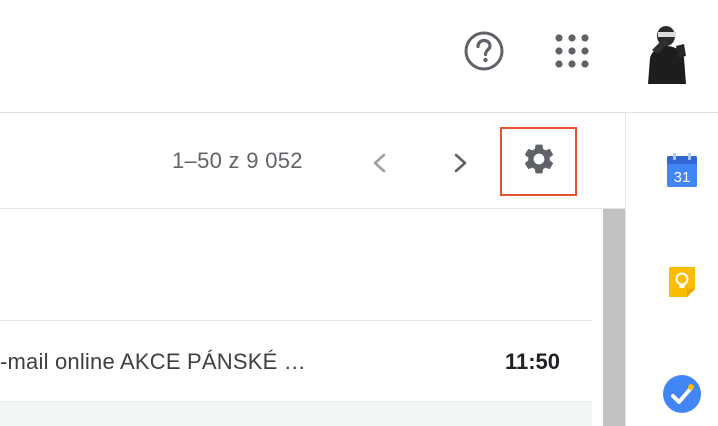 The image size is (718, 426). Describe the element at coordinates (460, 169) in the screenshot. I see `chevron-right-icon` at that location.